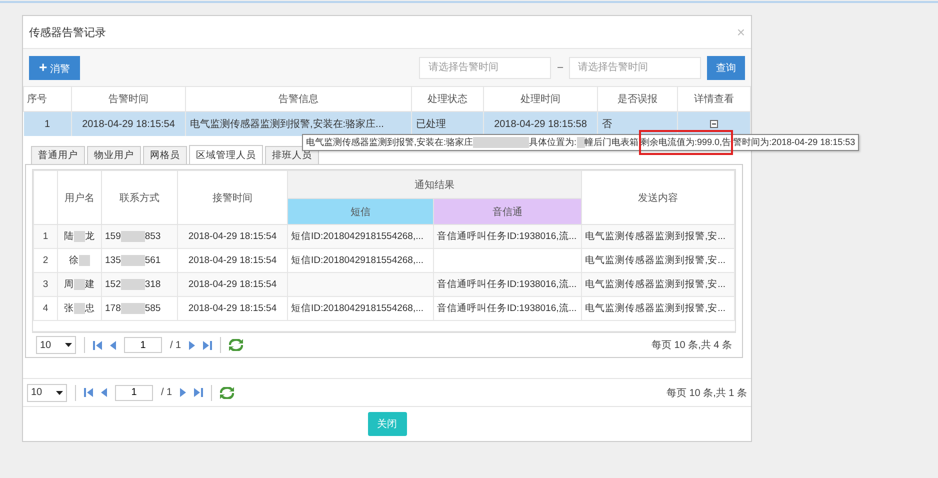 This screenshot has width=938, height=478. Describe the element at coordinates (46, 308) in the screenshot. I see `row-number: 4` at that location.